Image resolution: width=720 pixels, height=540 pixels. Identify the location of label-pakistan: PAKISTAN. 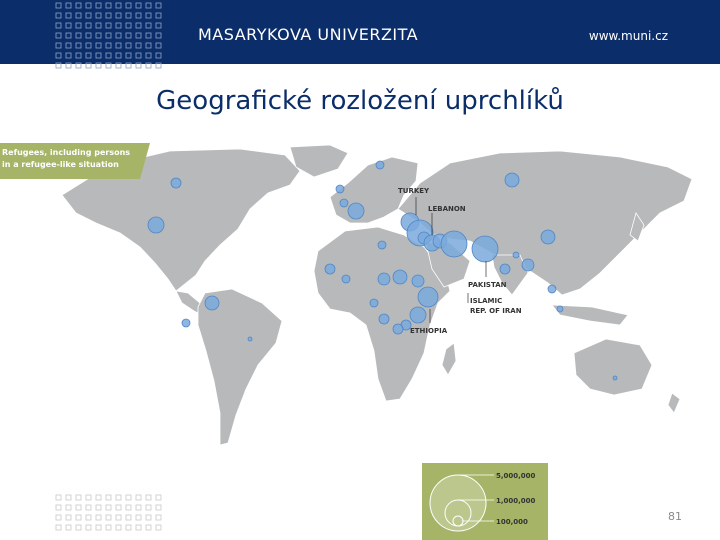
(487, 285).